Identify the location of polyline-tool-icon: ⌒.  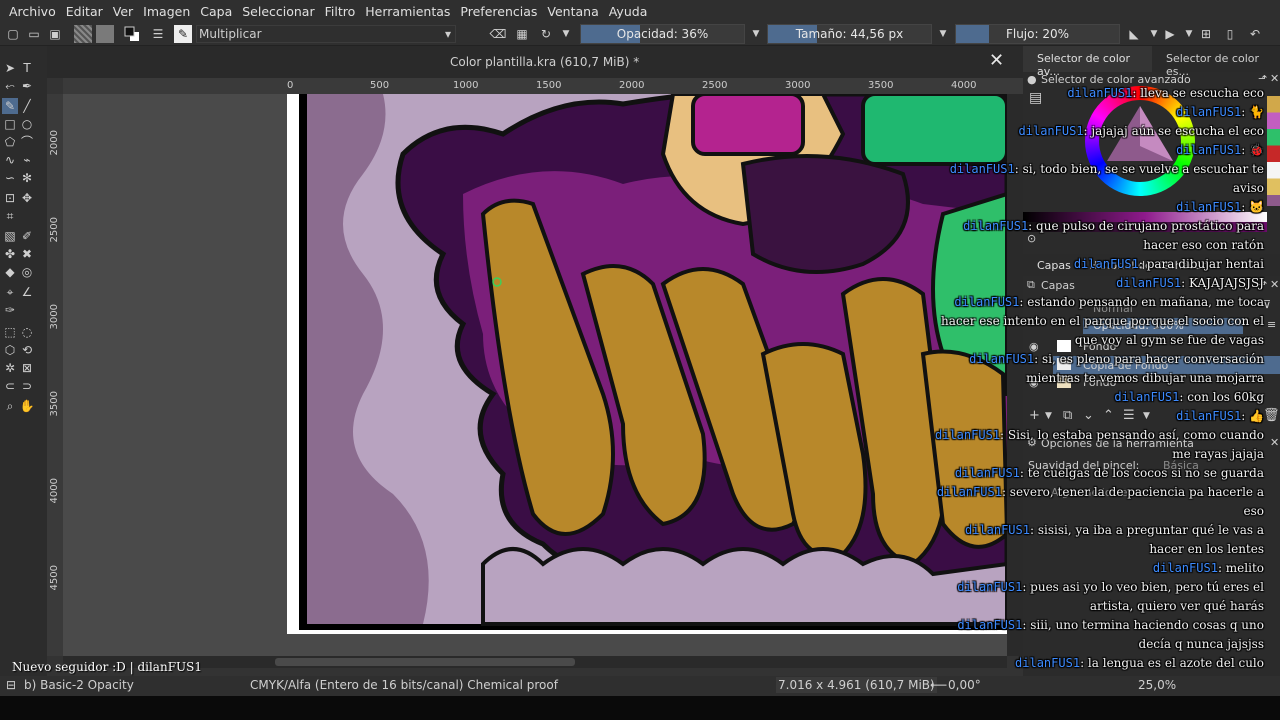
(27, 142).